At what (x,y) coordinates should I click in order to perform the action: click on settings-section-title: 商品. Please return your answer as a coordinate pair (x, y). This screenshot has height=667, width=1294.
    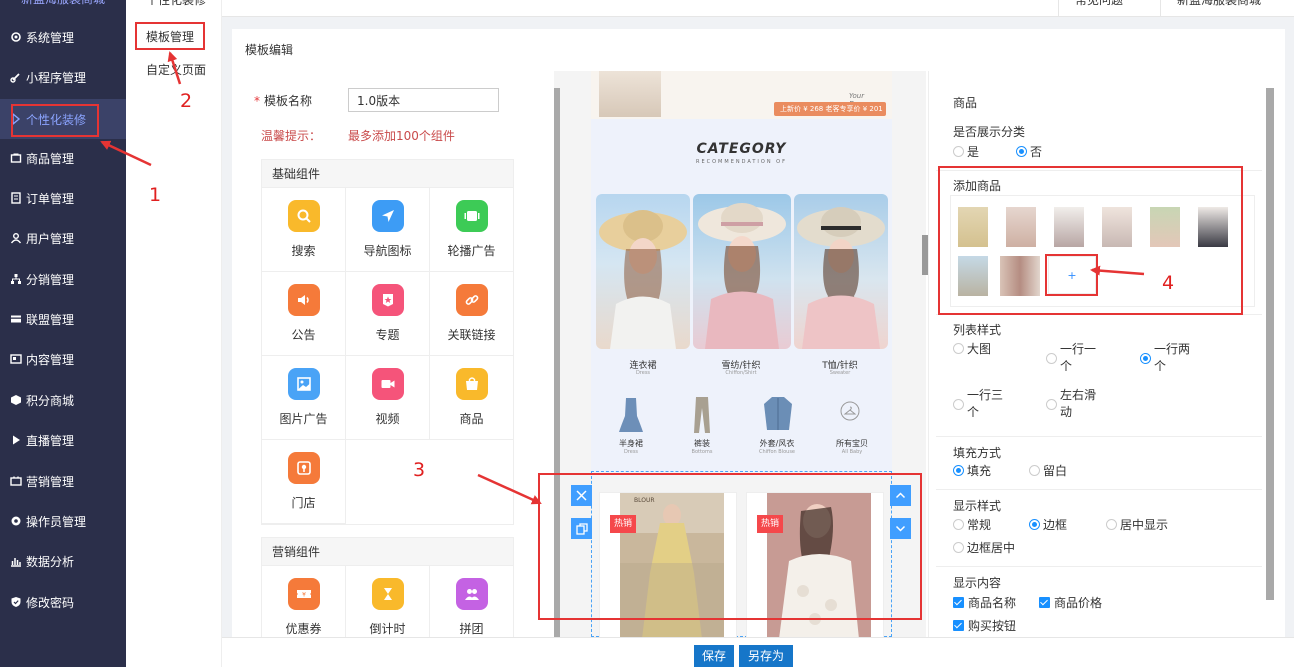
    Looking at the image, I should click on (965, 103).